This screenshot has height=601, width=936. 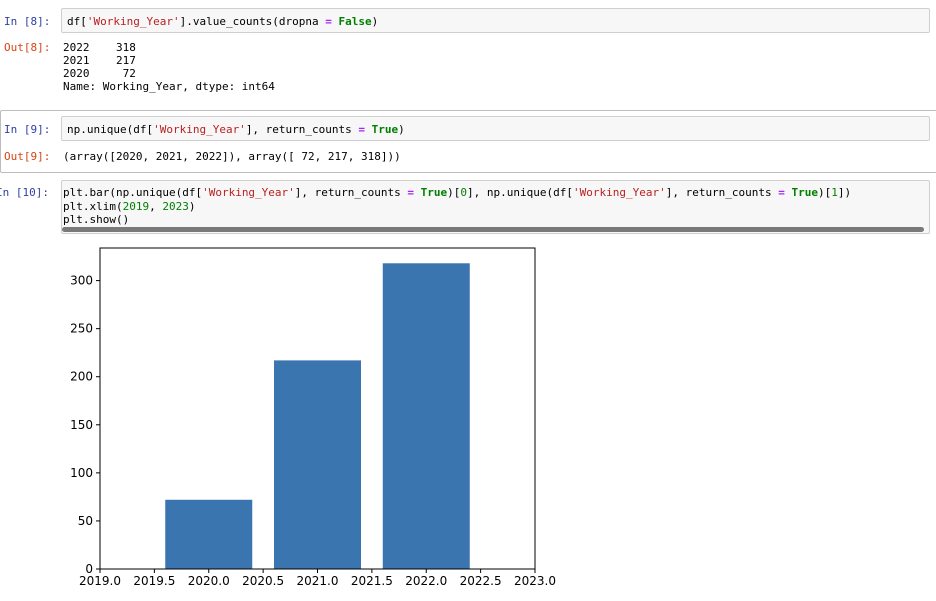 What do you see at coordinates (263, 581) in the screenshot?
I see `x-tick-label: 2020.5` at bounding box center [263, 581].